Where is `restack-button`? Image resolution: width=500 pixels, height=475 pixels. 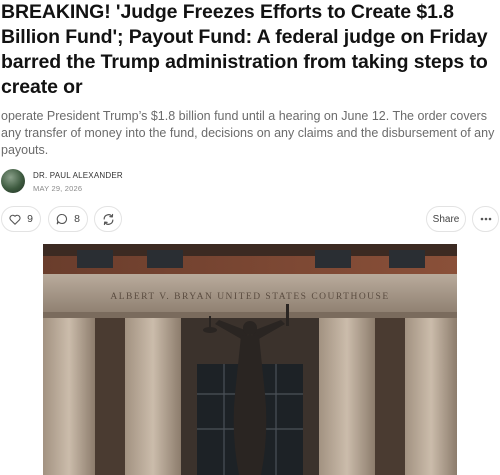 restack-button is located at coordinates (108, 219).